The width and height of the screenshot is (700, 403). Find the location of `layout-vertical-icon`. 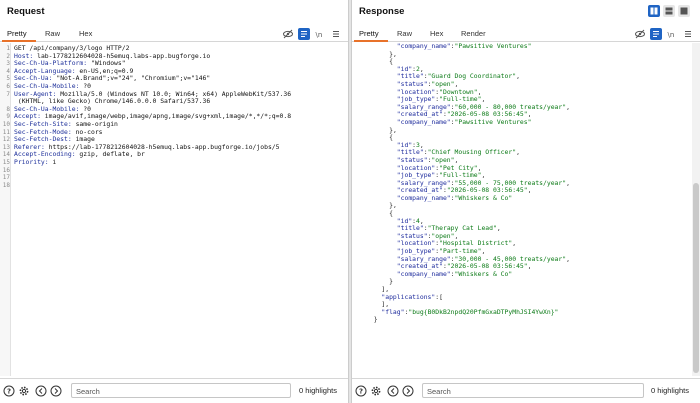

layout-vertical-icon is located at coordinates (669, 11).